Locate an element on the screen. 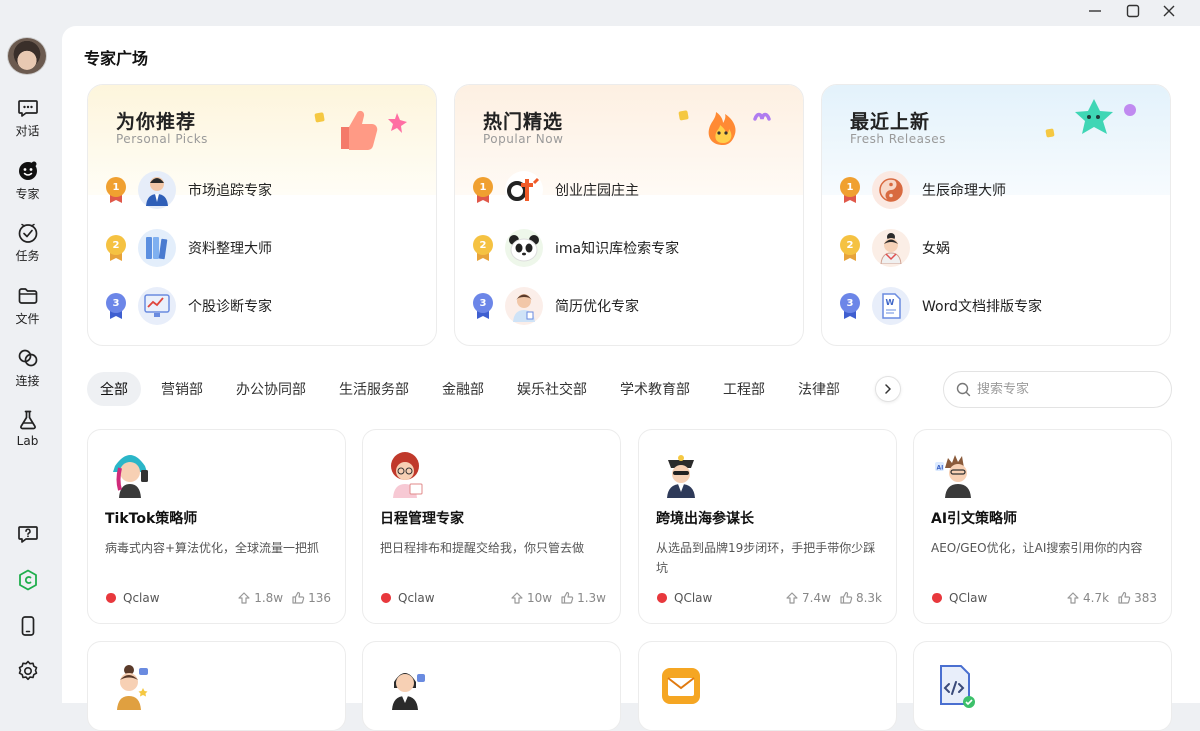  expert-card-footer: QClaw 7.4w 8.3k is located at coordinates (769, 598).